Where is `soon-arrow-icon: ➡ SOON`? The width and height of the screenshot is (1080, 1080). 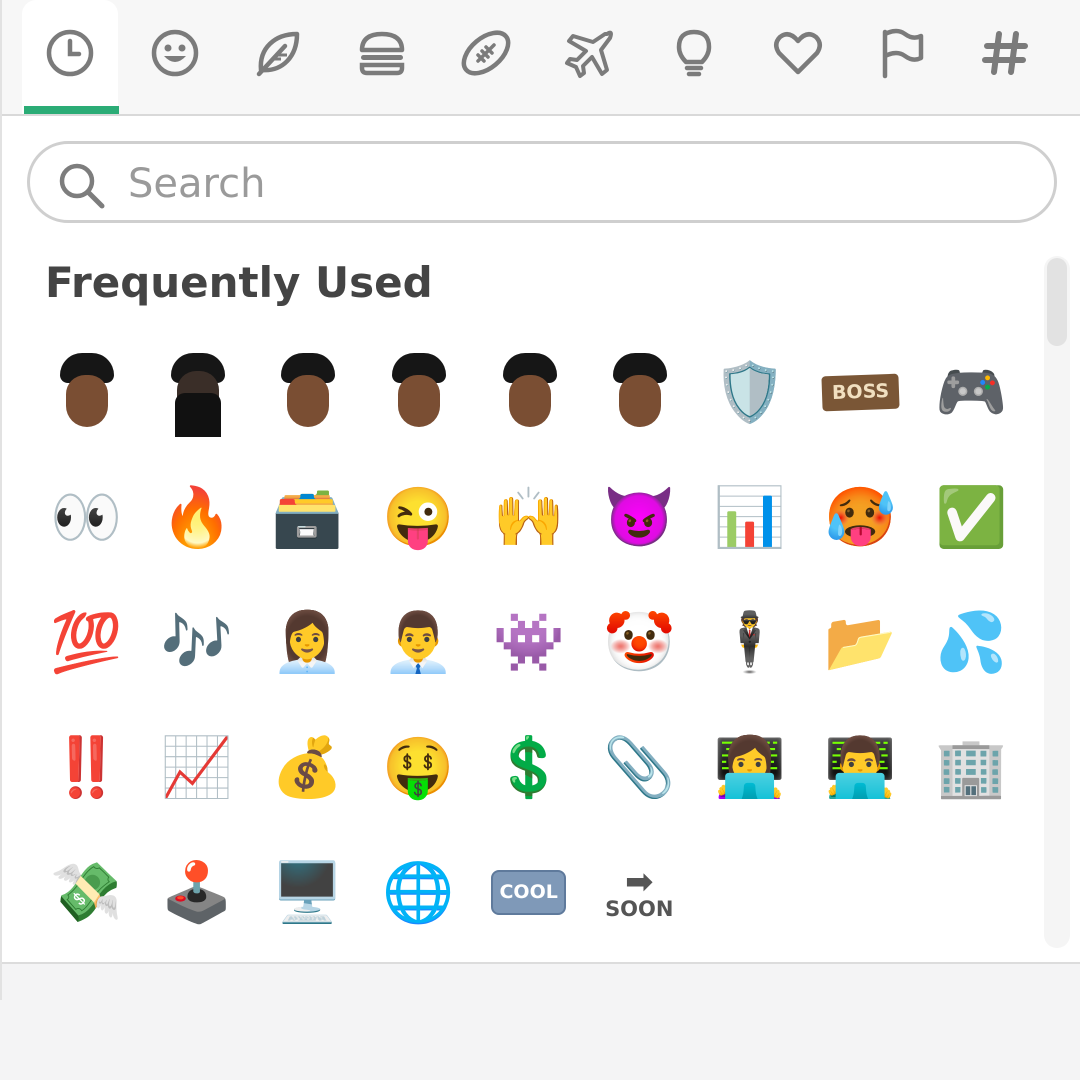
soon-arrow-icon: ➡ SOON is located at coordinates (639, 892).